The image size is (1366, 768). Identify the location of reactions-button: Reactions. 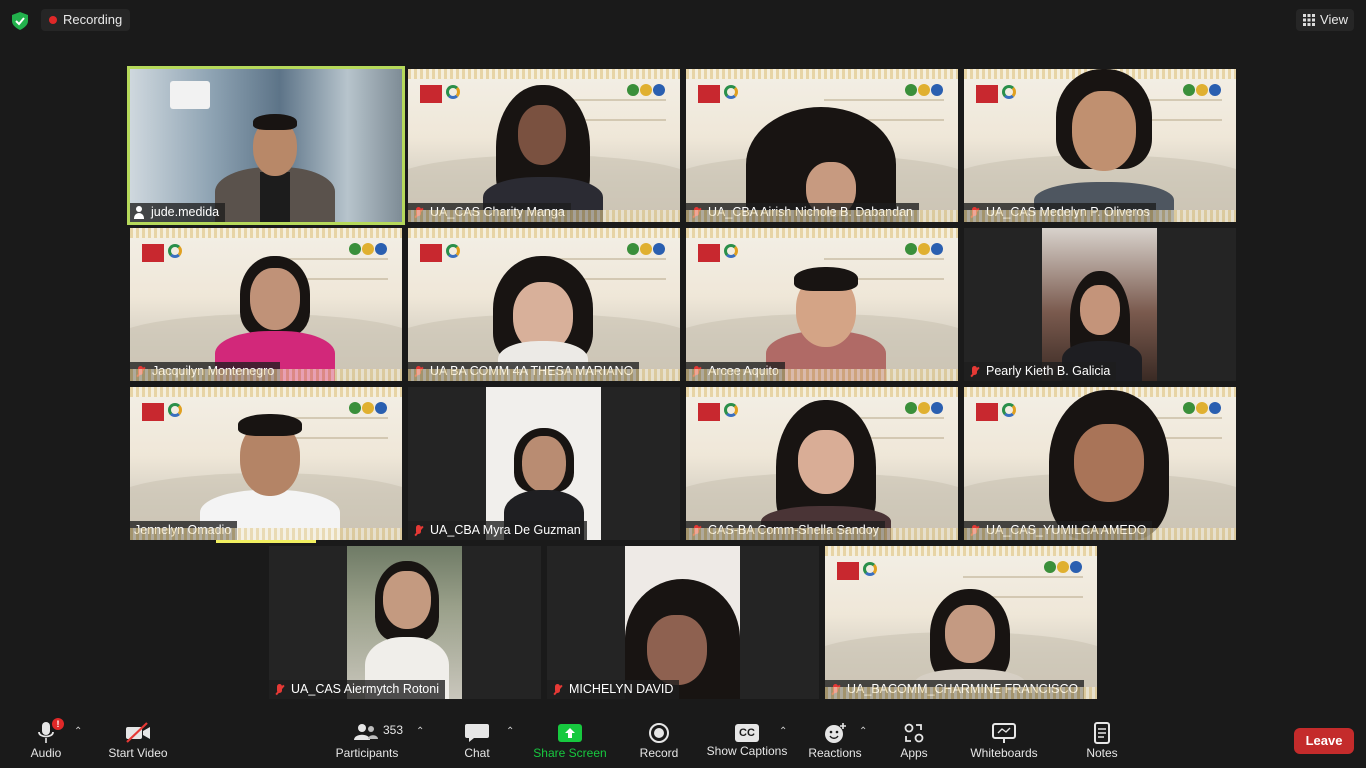
(835, 739).